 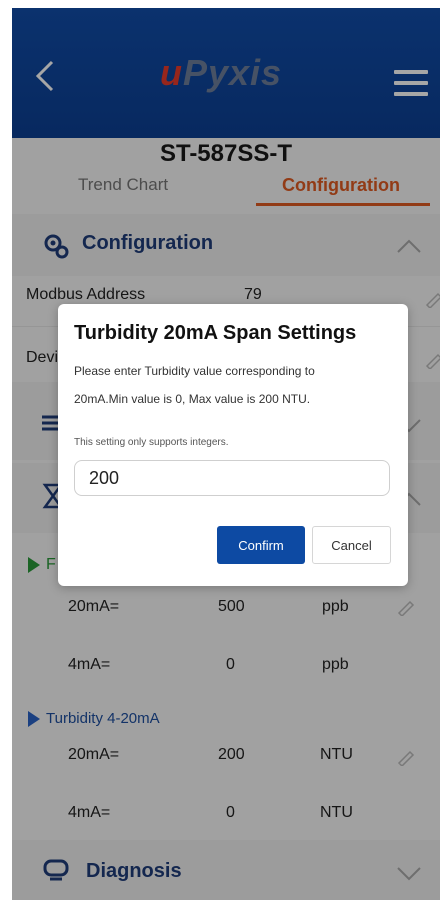 I want to click on span-value-input, so click(x=232, y=478).